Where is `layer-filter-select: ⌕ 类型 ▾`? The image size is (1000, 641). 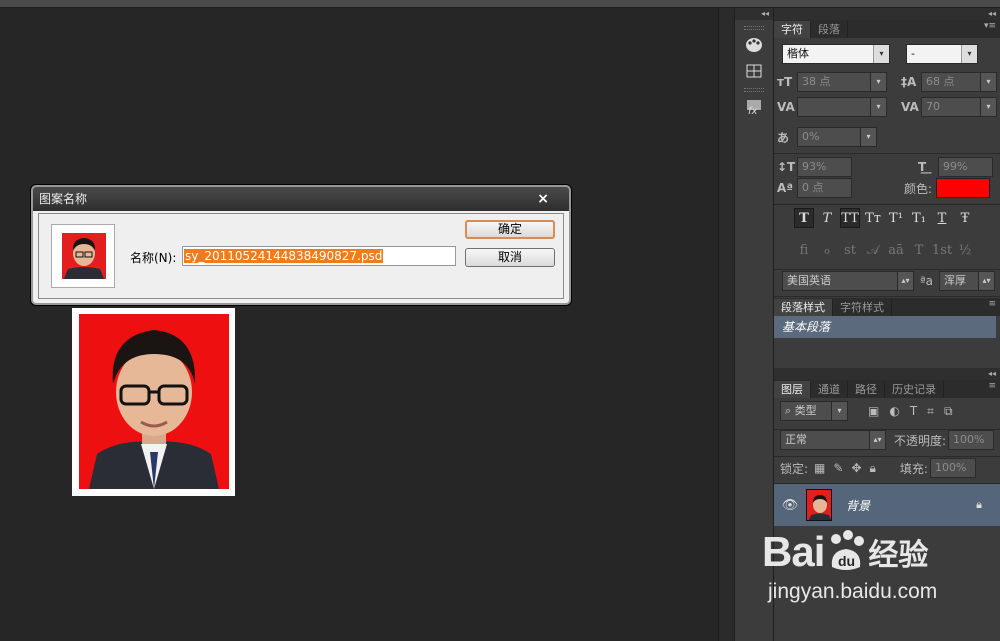 layer-filter-select: ⌕ 类型 ▾ is located at coordinates (814, 411).